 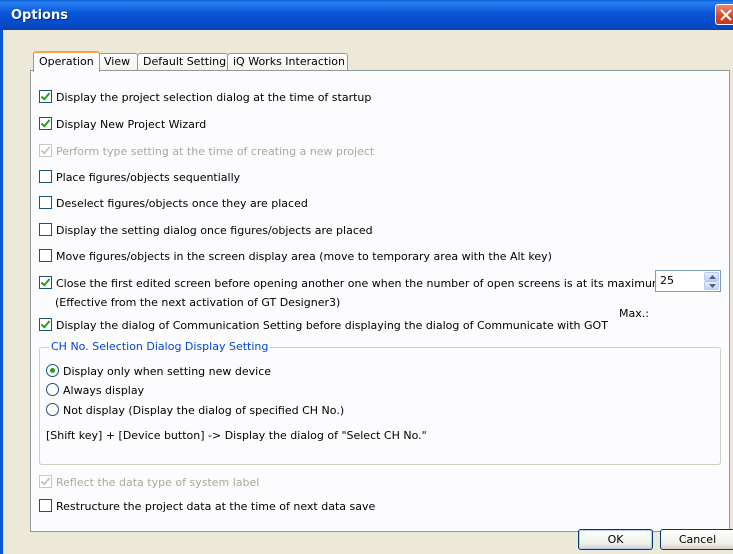 What do you see at coordinates (45, 123) in the screenshot?
I see `new-project-wizard-checkbox` at bounding box center [45, 123].